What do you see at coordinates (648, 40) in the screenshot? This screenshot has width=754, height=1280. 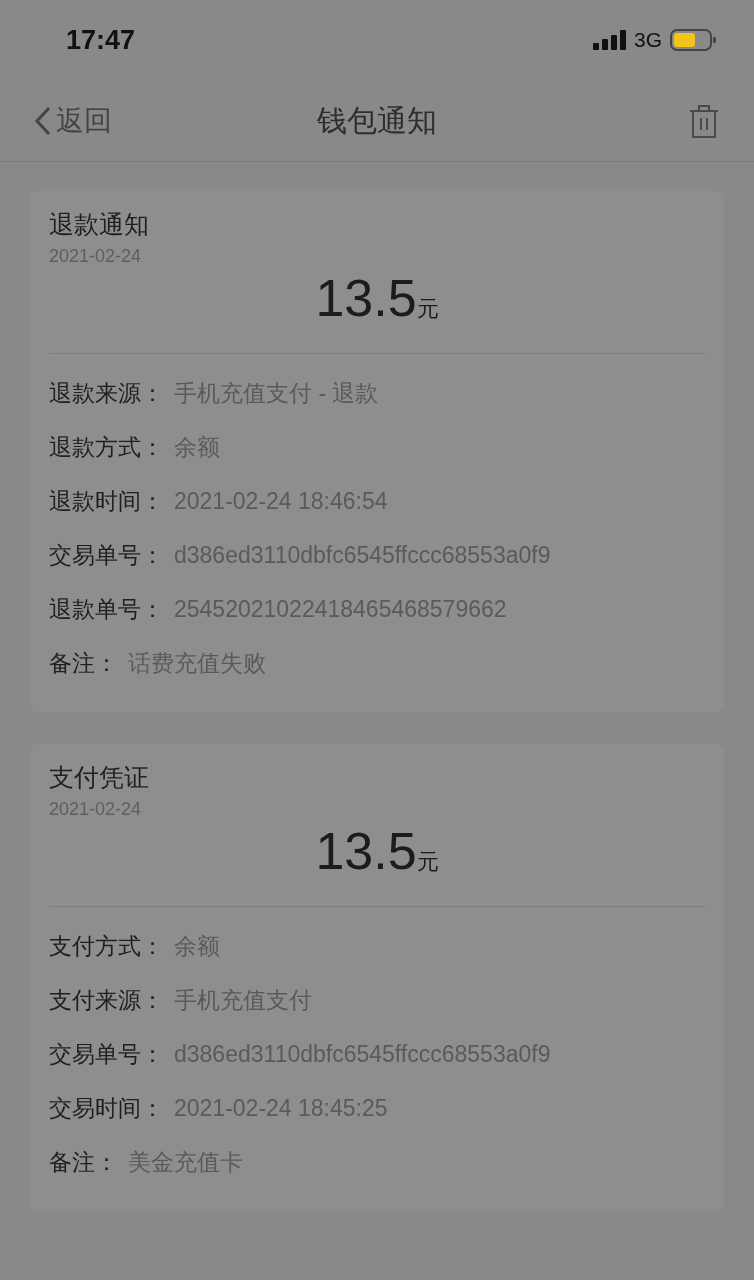 I see `network-label: 3G` at bounding box center [648, 40].